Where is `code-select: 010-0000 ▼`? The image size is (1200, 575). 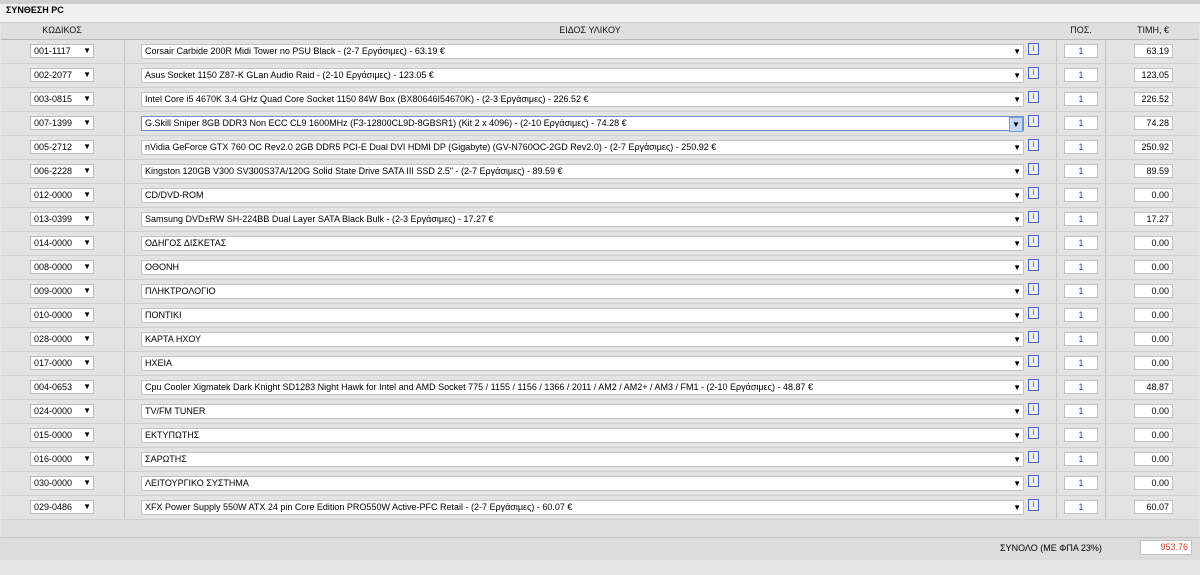 code-select: 010-0000 ▼ is located at coordinates (62, 315).